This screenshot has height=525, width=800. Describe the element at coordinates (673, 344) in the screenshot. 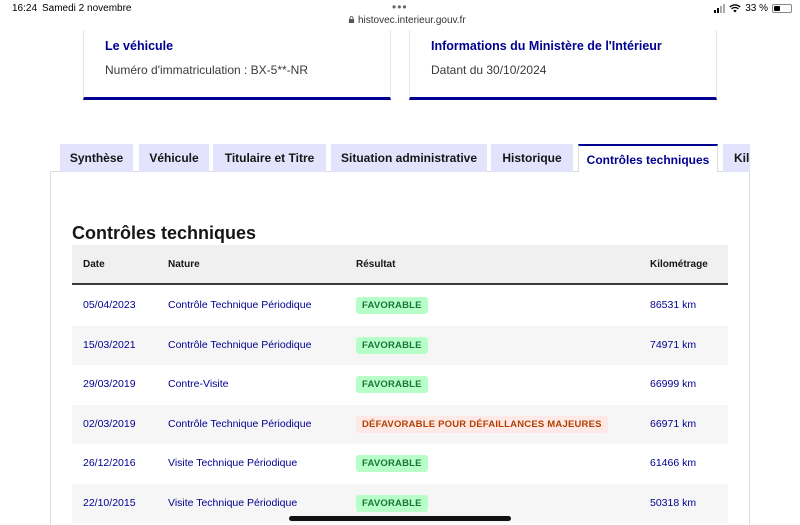

I see `row-km: 74971 km` at that location.